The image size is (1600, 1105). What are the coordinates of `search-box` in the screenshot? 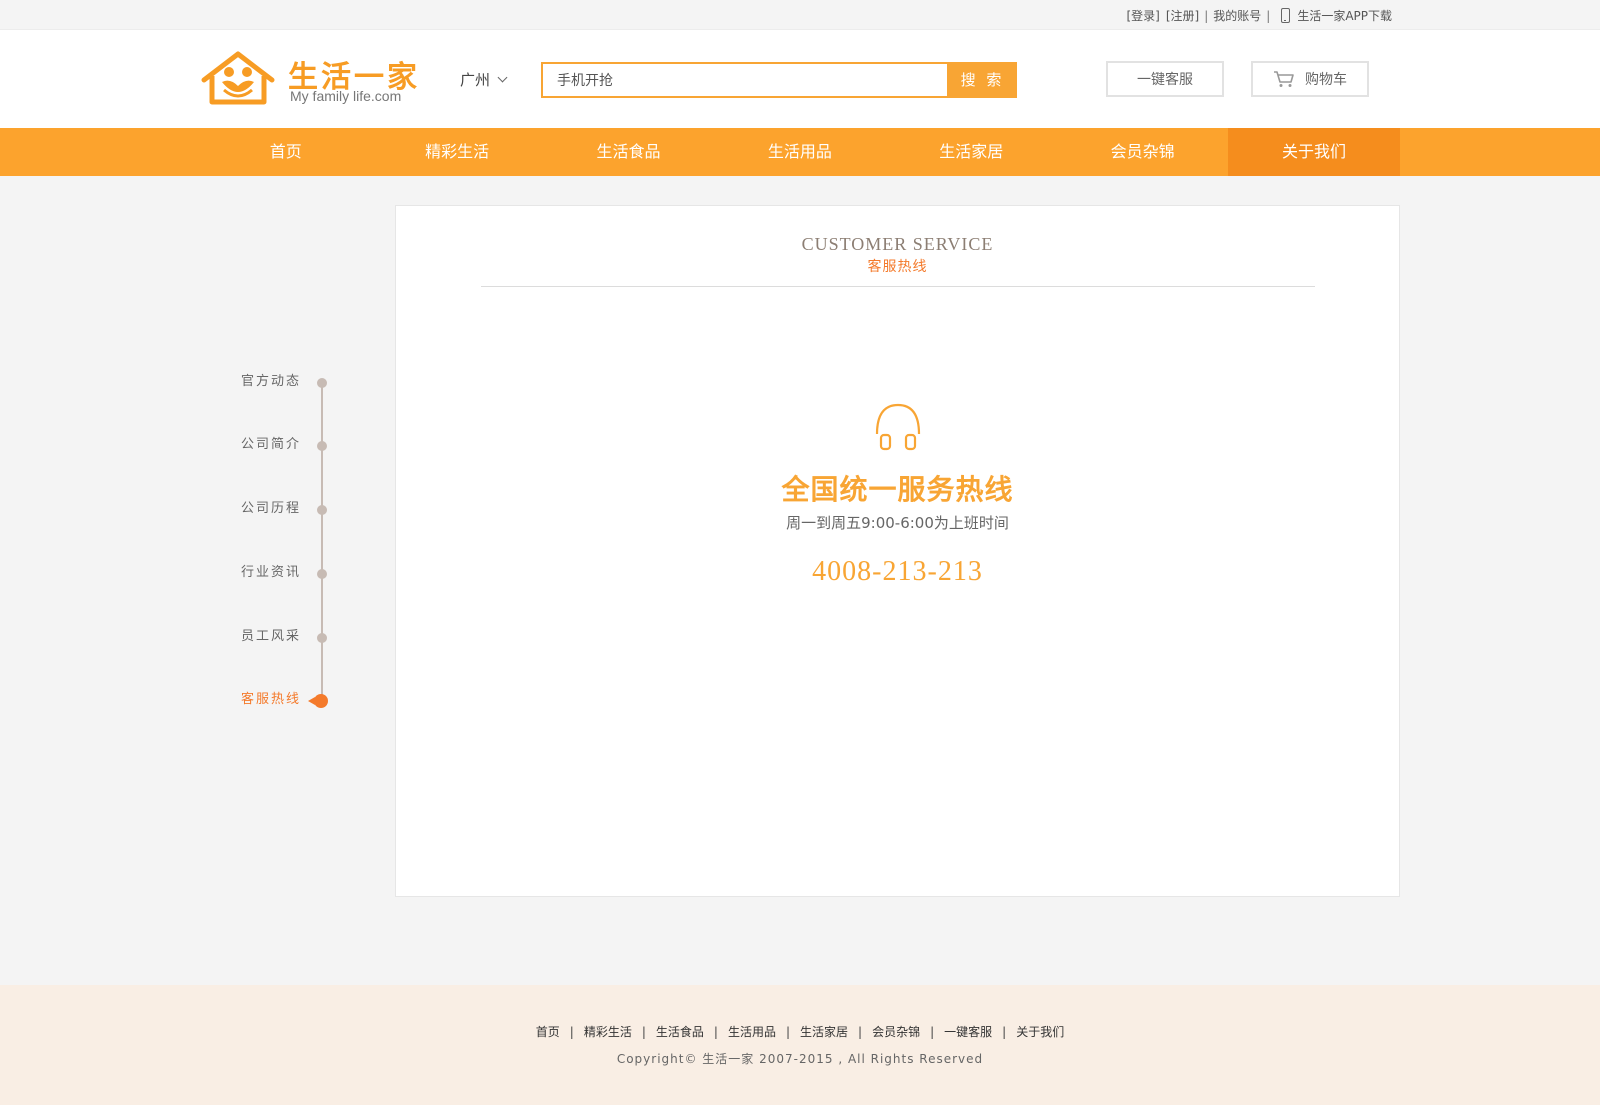 It's located at (745, 80).